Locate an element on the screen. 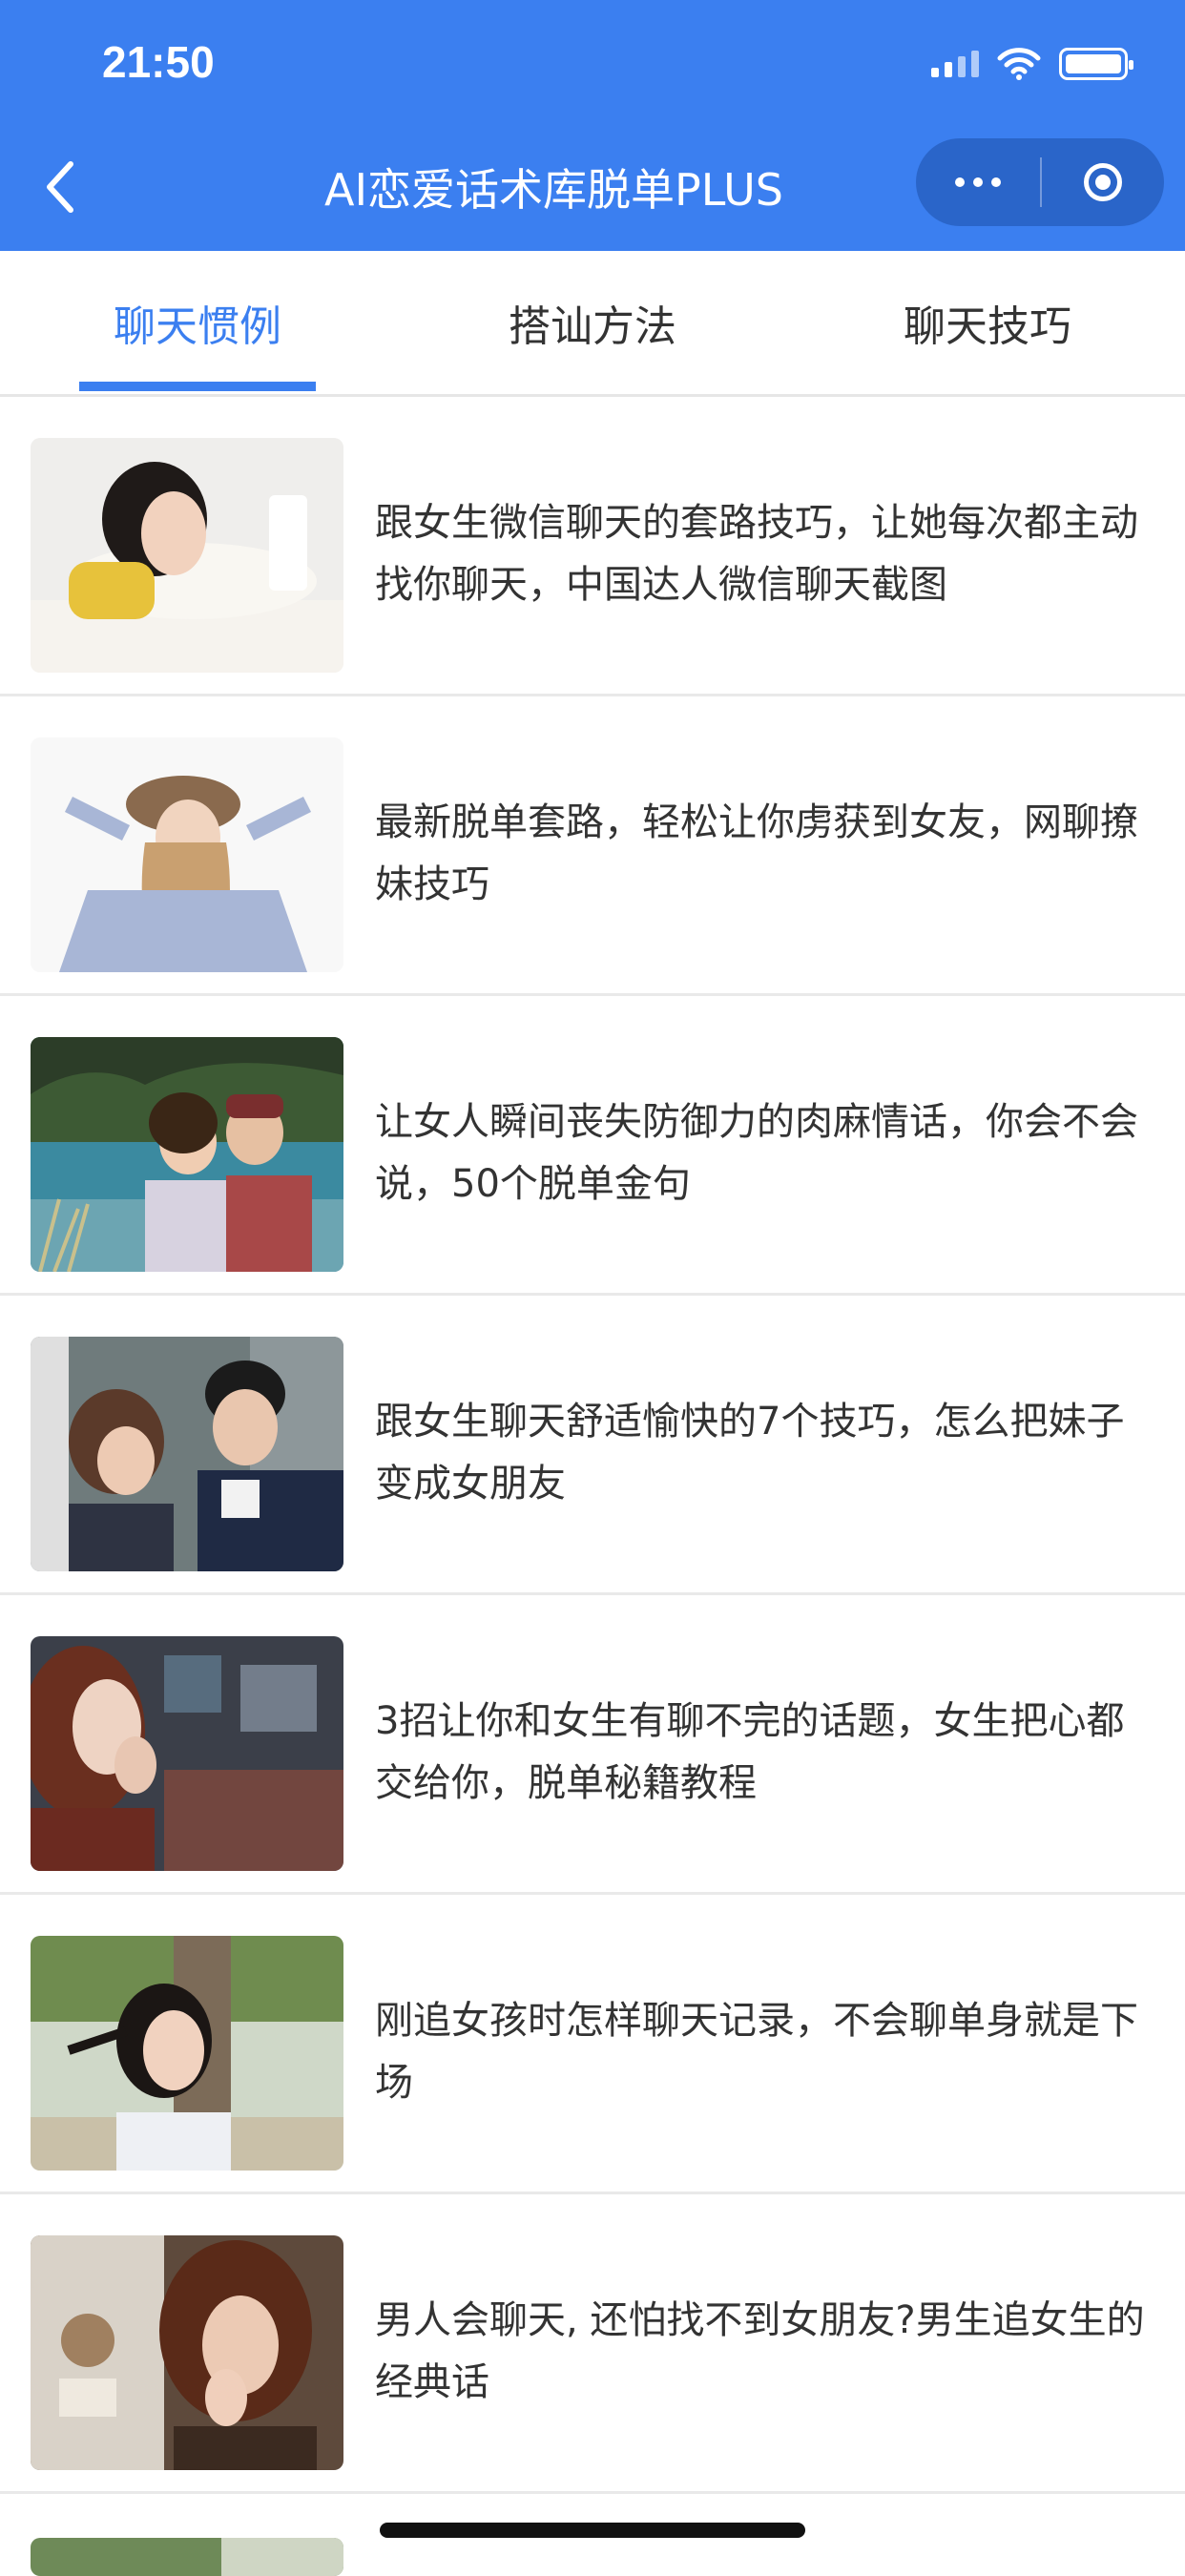 The image size is (1185, 2576). tab-bar: 聊天惯例 搭讪方法 聊天技巧 is located at coordinates (592, 324).